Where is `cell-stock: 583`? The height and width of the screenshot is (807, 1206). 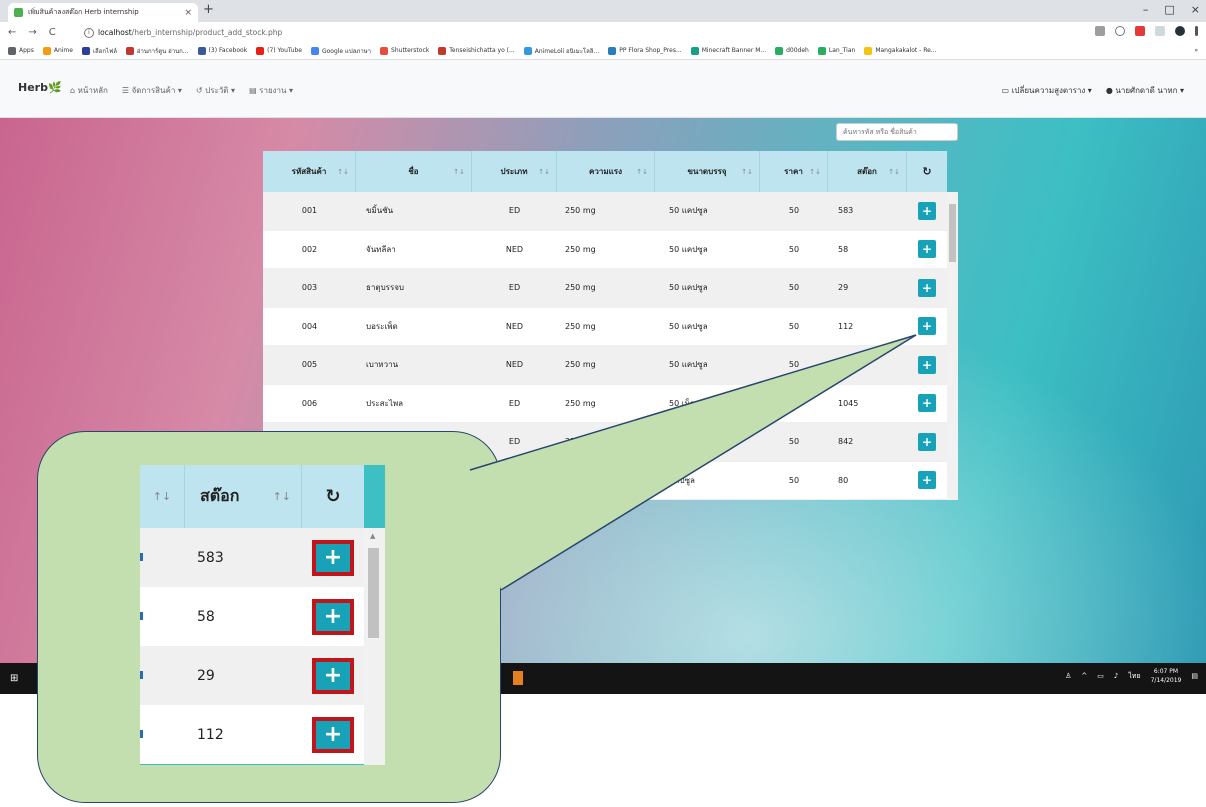
cell-stock: 583 is located at coordinates (846, 211).